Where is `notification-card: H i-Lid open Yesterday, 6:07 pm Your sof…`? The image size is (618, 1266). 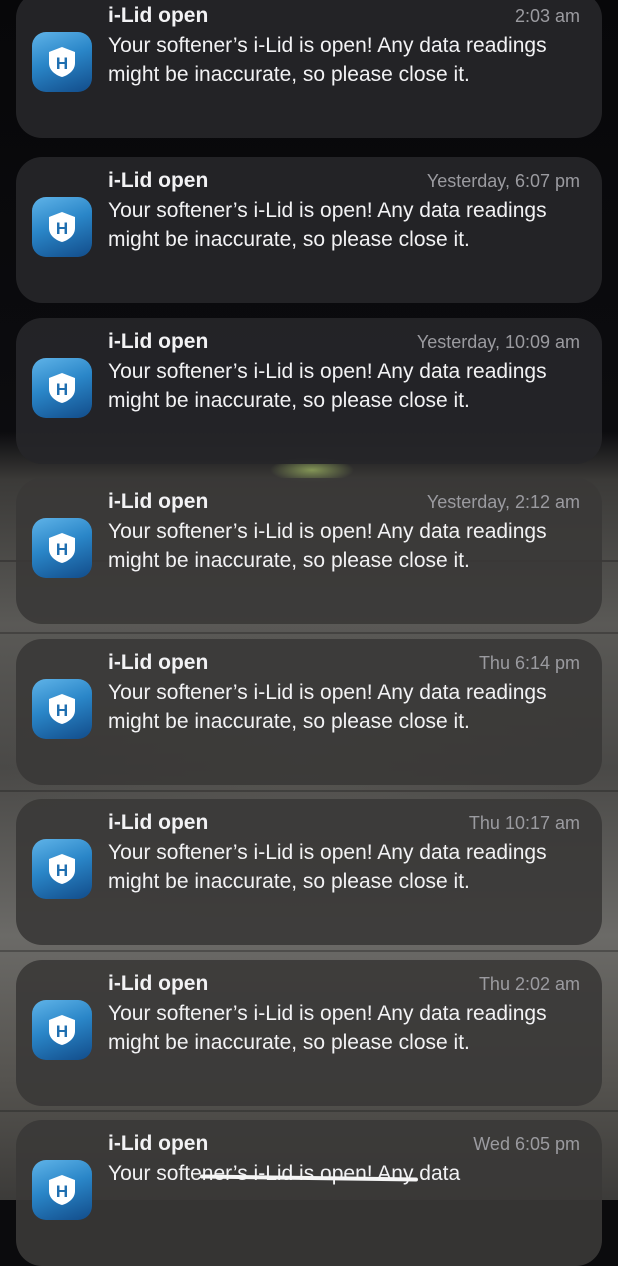 notification-card: H i-Lid open Yesterday, 6:07 pm Your sof… is located at coordinates (309, 230).